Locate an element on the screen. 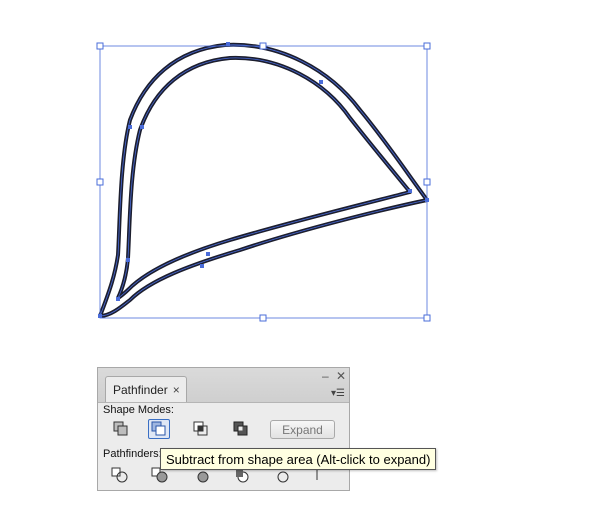 The height and width of the screenshot is (532, 600). pathfinders-label: Pathfinders: is located at coordinates (132, 454).